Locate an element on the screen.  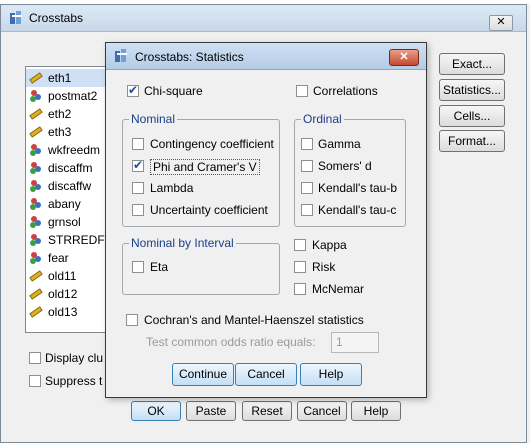
statistics-title: Crosstabs: Statistics is located at coordinates (189, 57).